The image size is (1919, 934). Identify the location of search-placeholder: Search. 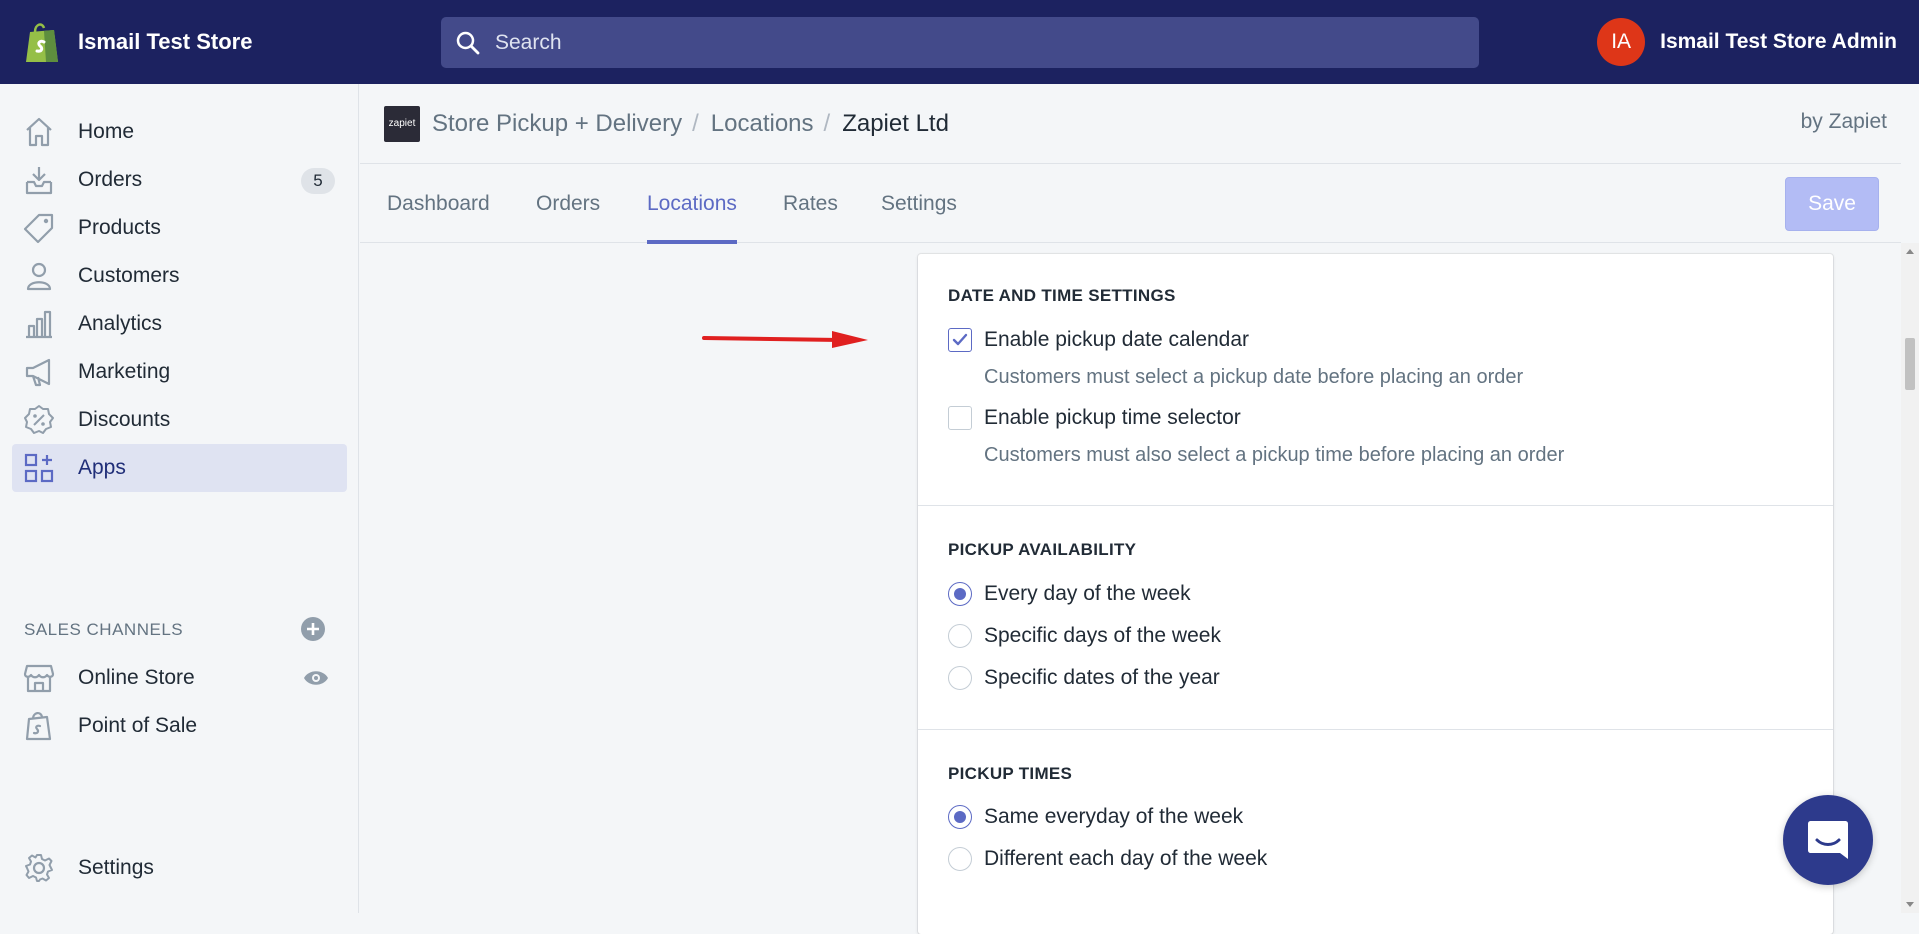
(528, 42).